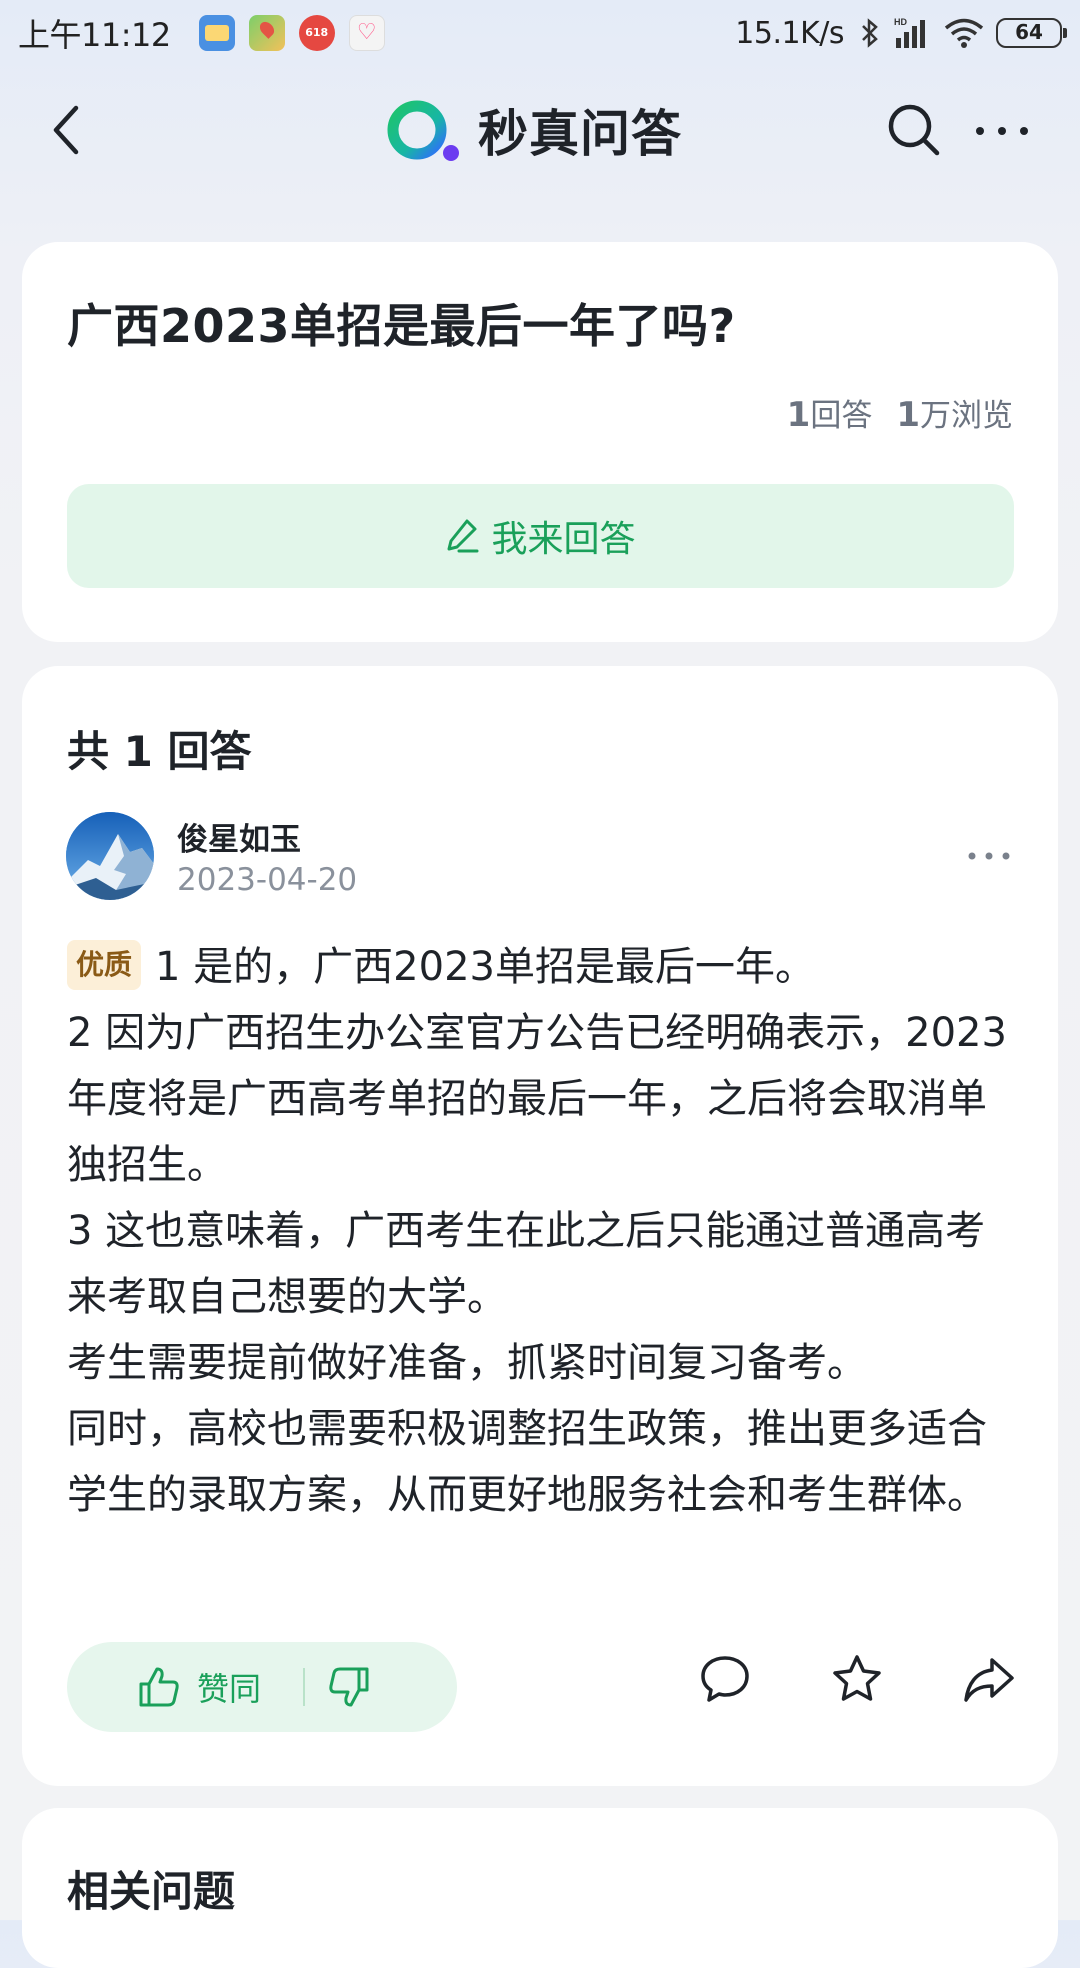 The width and height of the screenshot is (1080, 1968). Describe the element at coordinates (159, 1687) in the screenshot. I see `thumbs-up-icon` at that location.